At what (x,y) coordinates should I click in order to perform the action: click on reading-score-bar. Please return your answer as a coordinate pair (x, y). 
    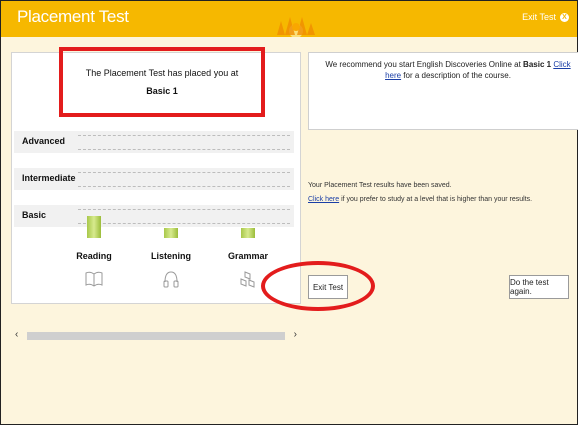
    Looking at the image, I should click on (94, 227).